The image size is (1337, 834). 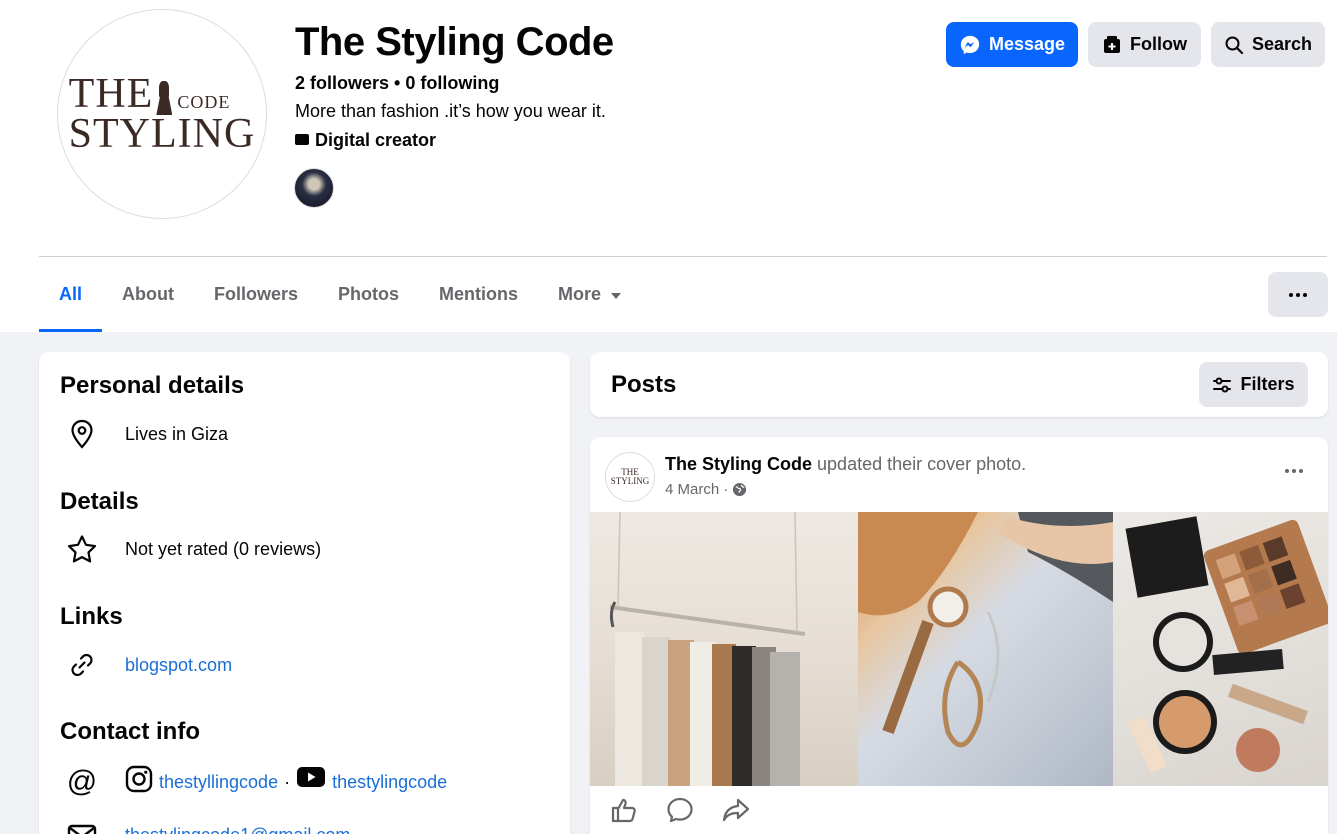 I want to click on website-link: blogspot.com, so click(x=178, y=665).